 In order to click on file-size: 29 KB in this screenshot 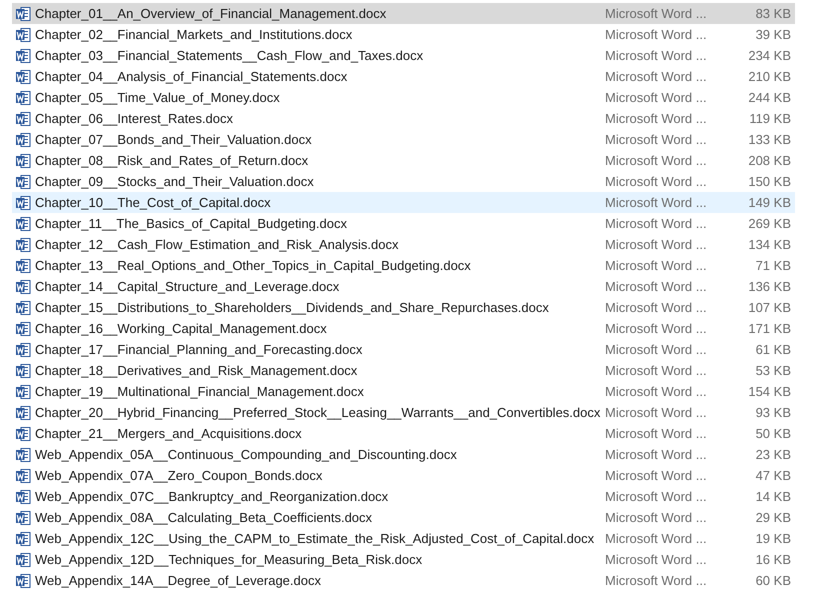, I will do `click(772, 517)`.